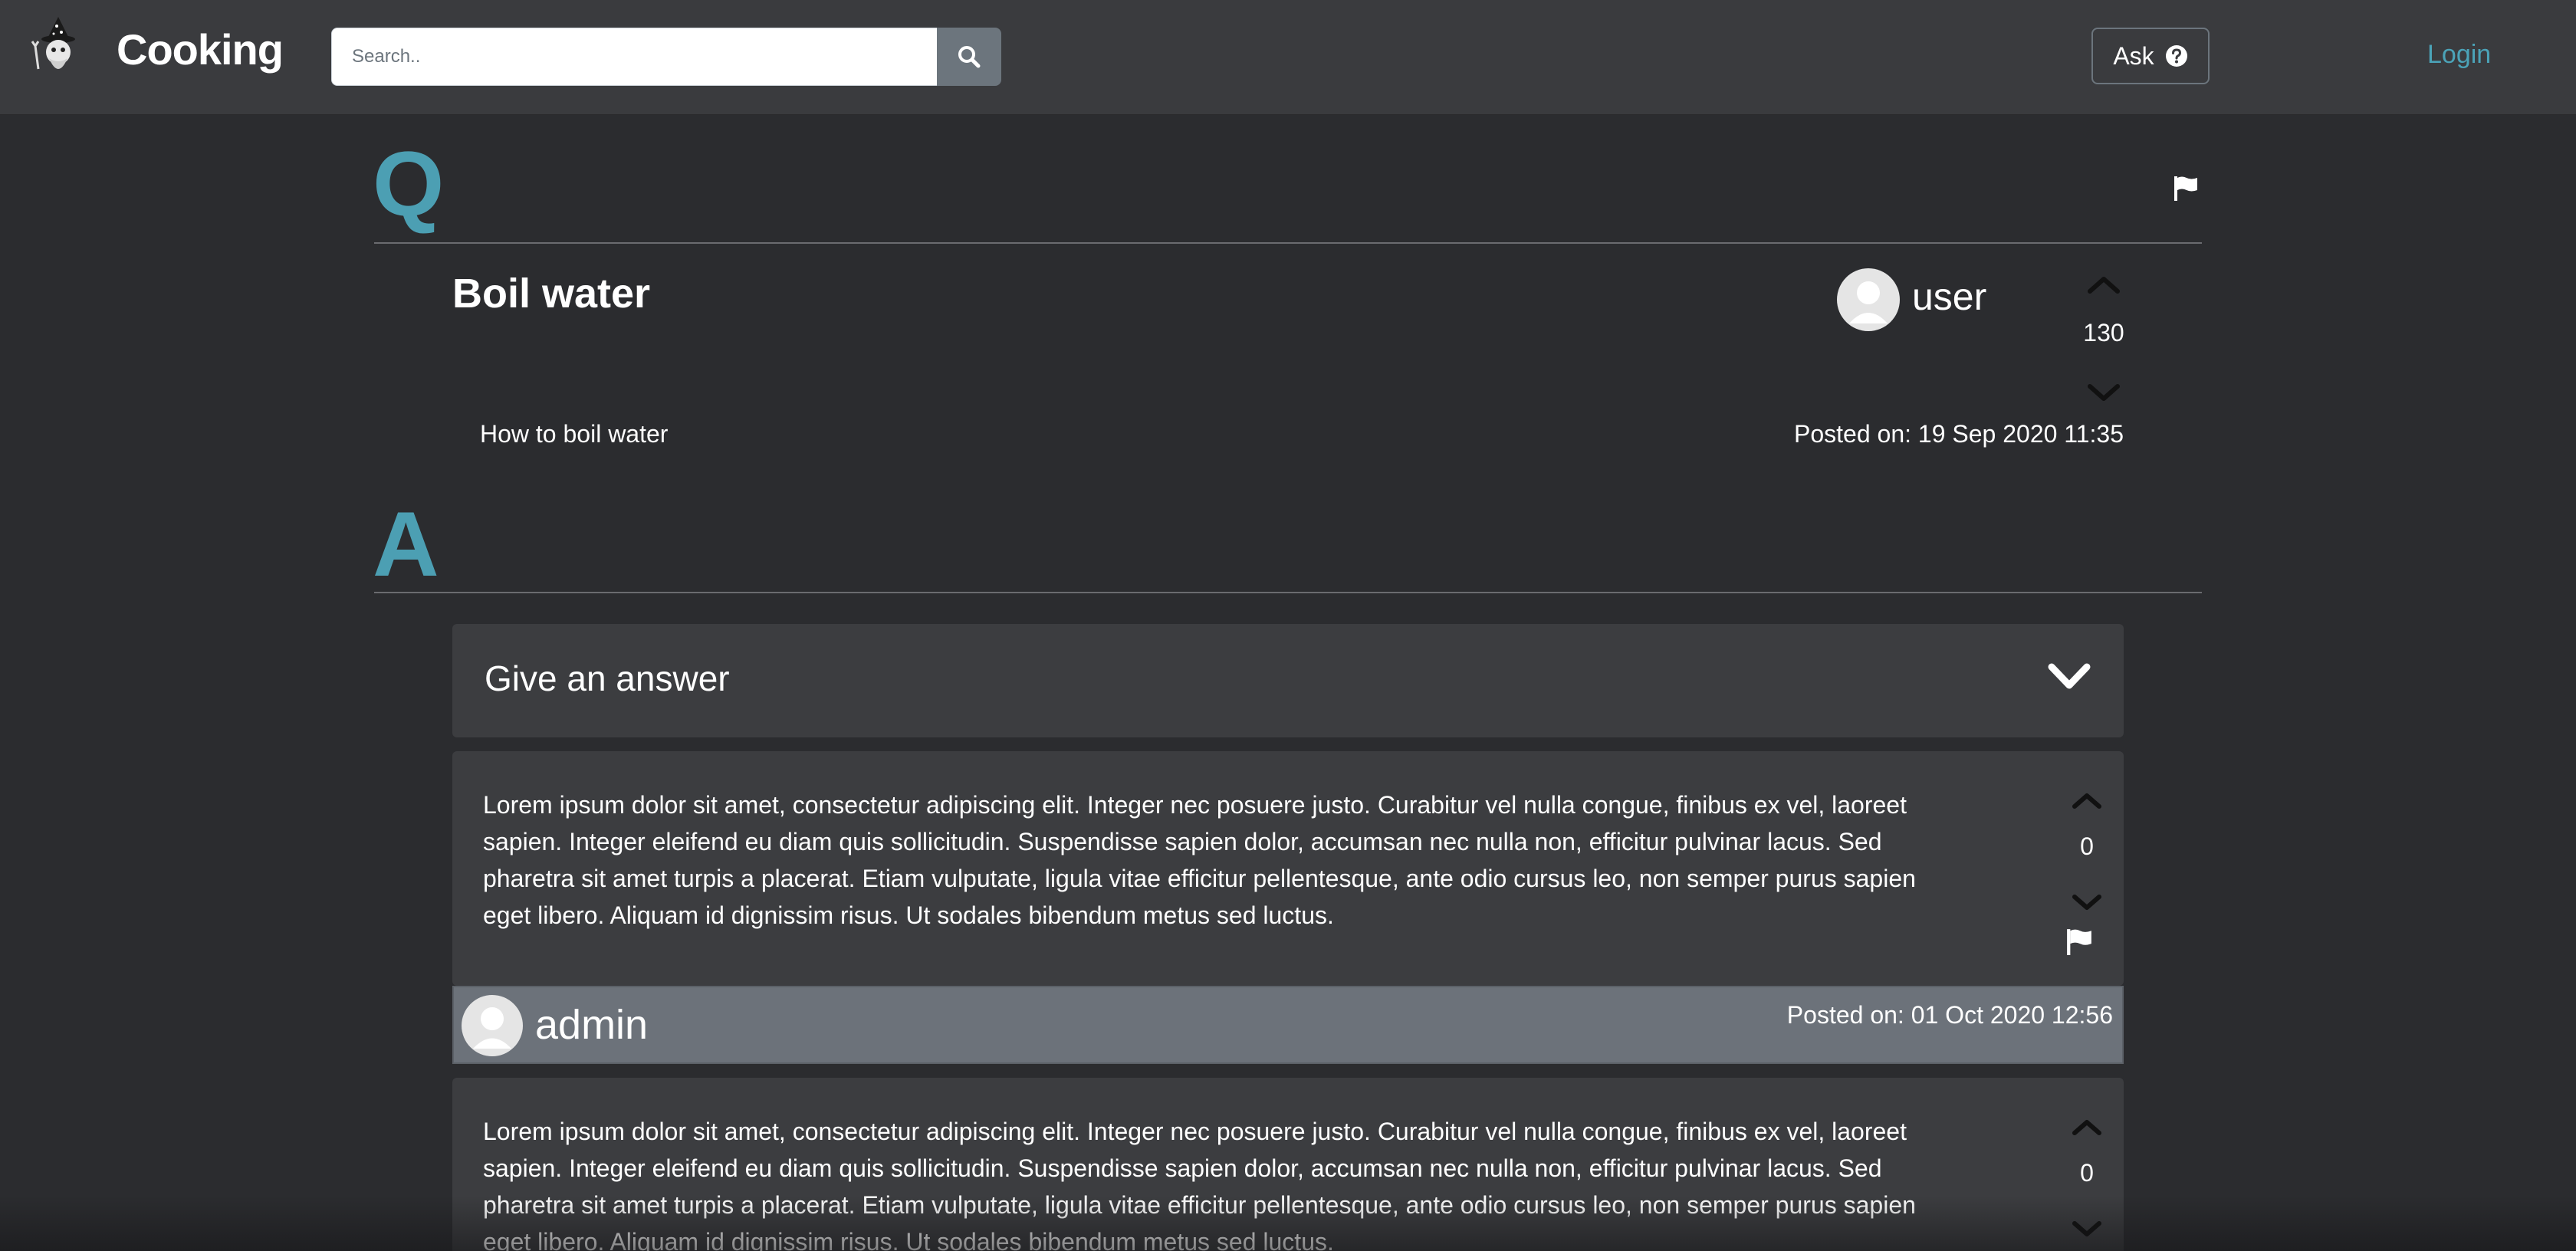 This screenshot has height=1251, width=2576. What do you see at coordinates (201, 50) in the screenshot?
I see `brand-title: Cooking` at bounding box center [201, 50].